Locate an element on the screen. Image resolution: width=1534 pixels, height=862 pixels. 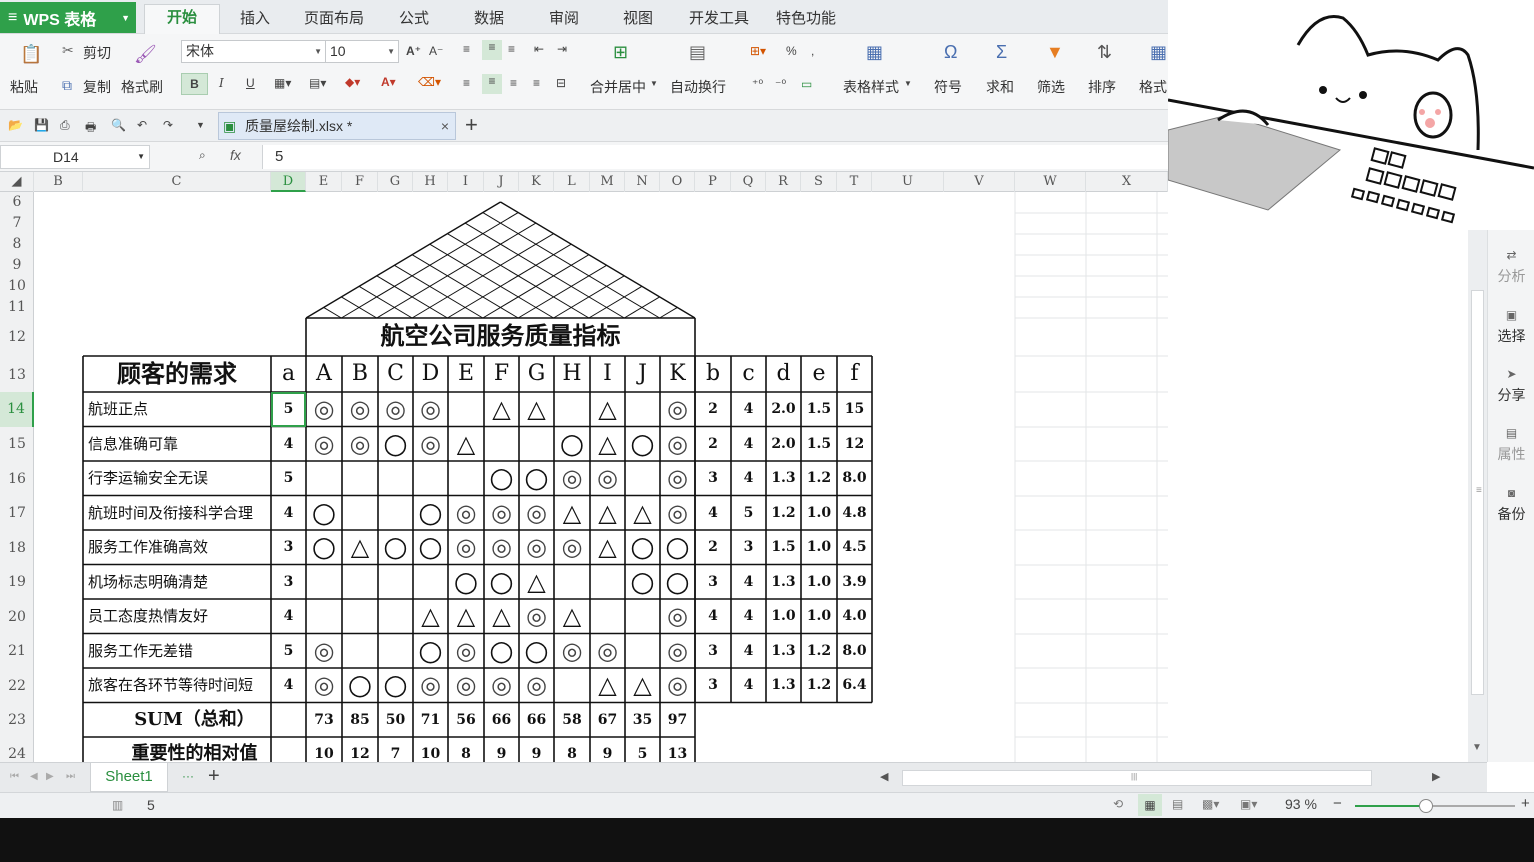
align-bottom-icon: ≡ is located at coordinates (511, 49).